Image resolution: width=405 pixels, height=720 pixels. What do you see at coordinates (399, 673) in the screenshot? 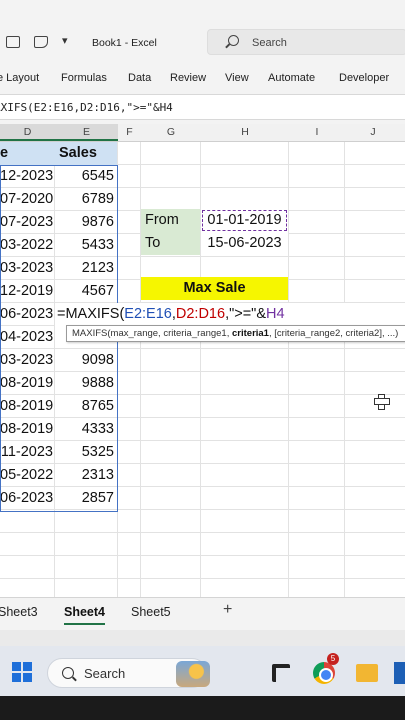
I see `app-icon` at bounding box center [399, 673].